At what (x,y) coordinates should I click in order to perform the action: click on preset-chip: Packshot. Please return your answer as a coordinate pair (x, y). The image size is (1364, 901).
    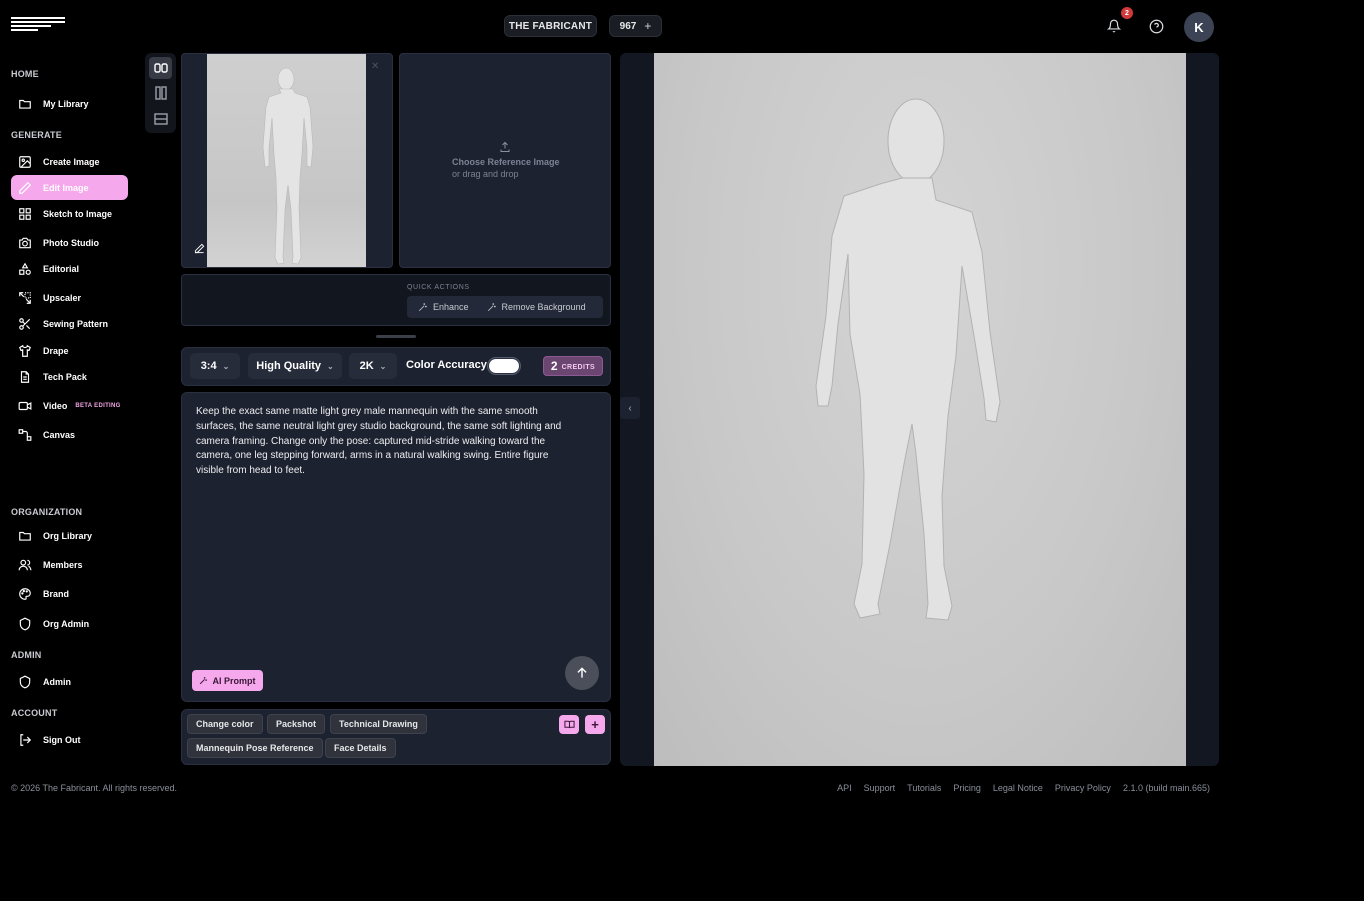
    Looking at the image, I should click on (296, 724).